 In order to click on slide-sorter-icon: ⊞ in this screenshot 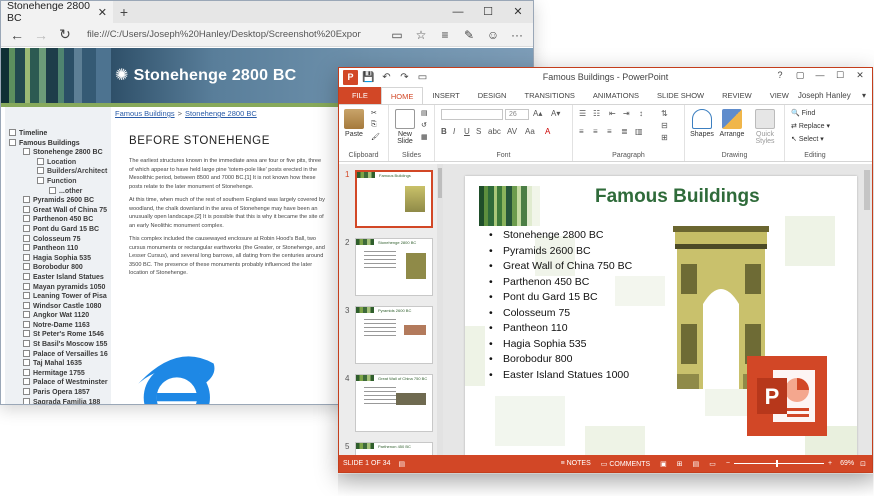, I will do `click(680, 464)`.